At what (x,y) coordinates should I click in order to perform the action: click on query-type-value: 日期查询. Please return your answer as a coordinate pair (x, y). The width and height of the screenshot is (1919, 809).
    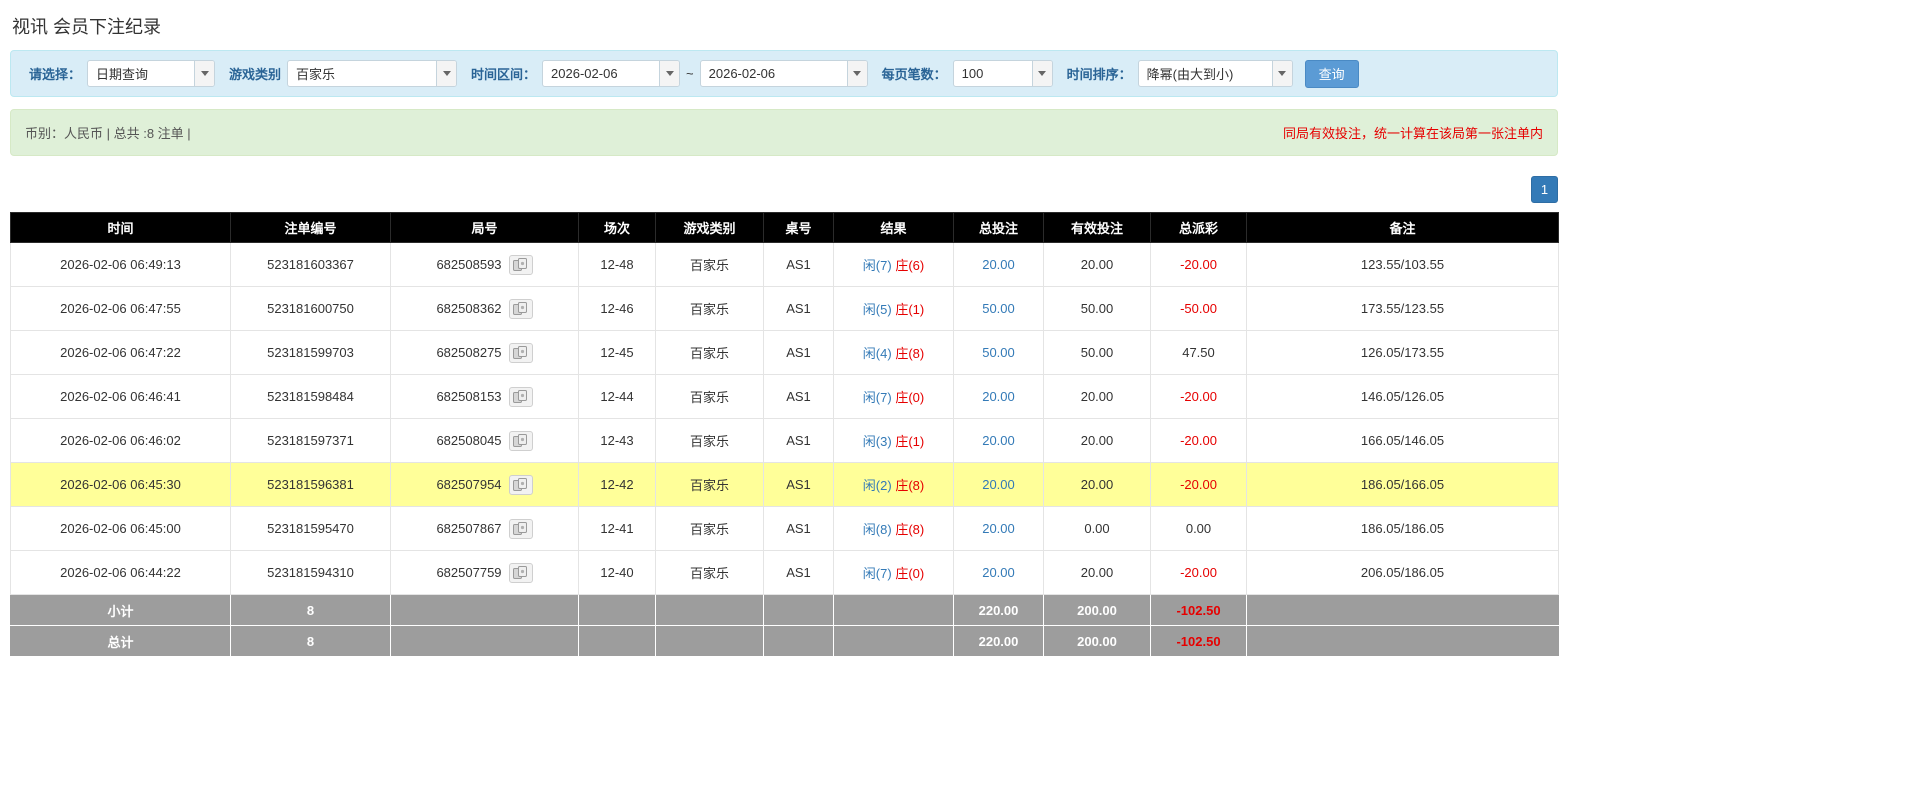
    Looking at the image, I should click on (122, 74).